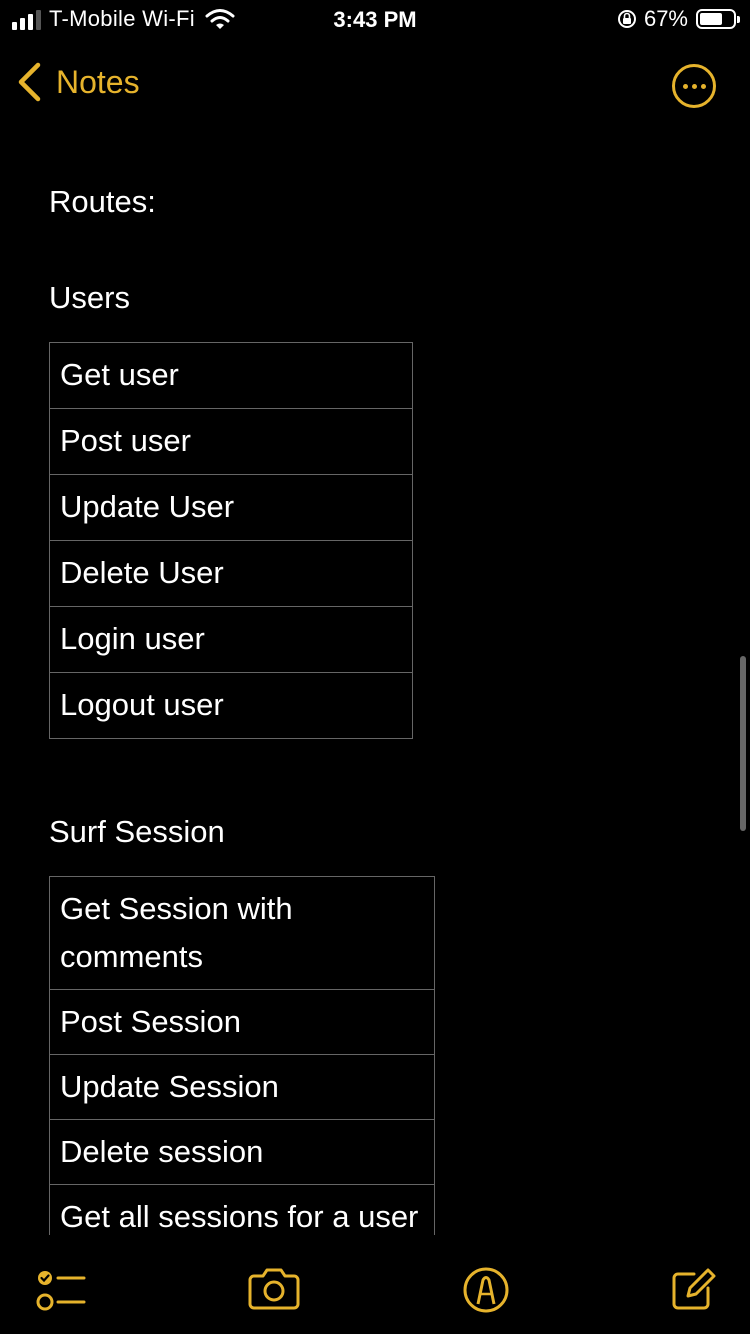 This screenshot has width=750, height=1334. I want to click on table-row: Logout user, so click(231, 705).